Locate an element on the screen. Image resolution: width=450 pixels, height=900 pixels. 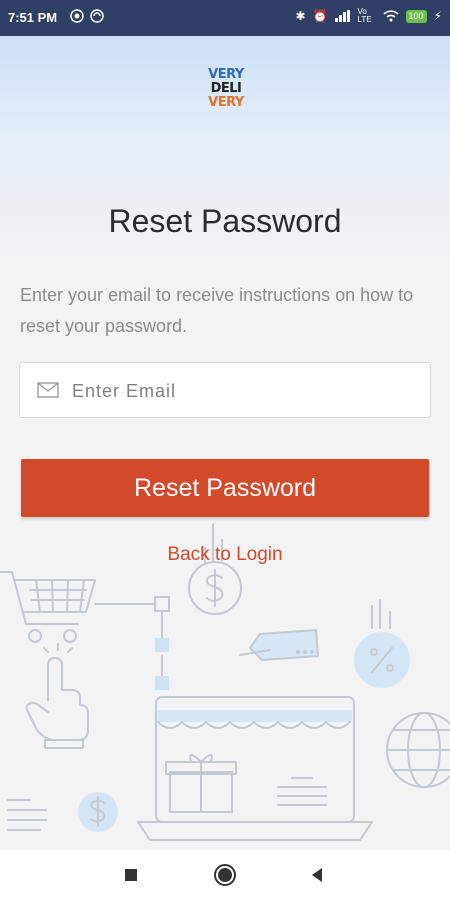
back-to-login-link: Back to Login is located at coordinates (225, 555).